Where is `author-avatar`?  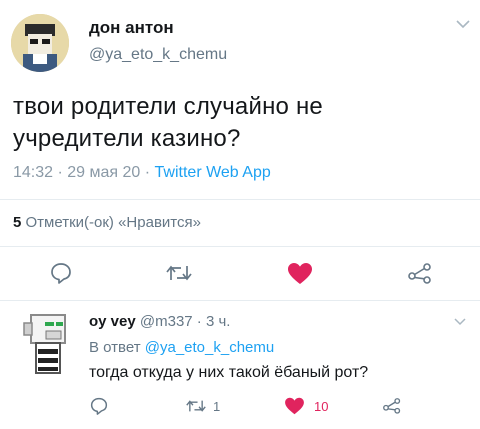
author-avatar is located at coordinates (40, 43).